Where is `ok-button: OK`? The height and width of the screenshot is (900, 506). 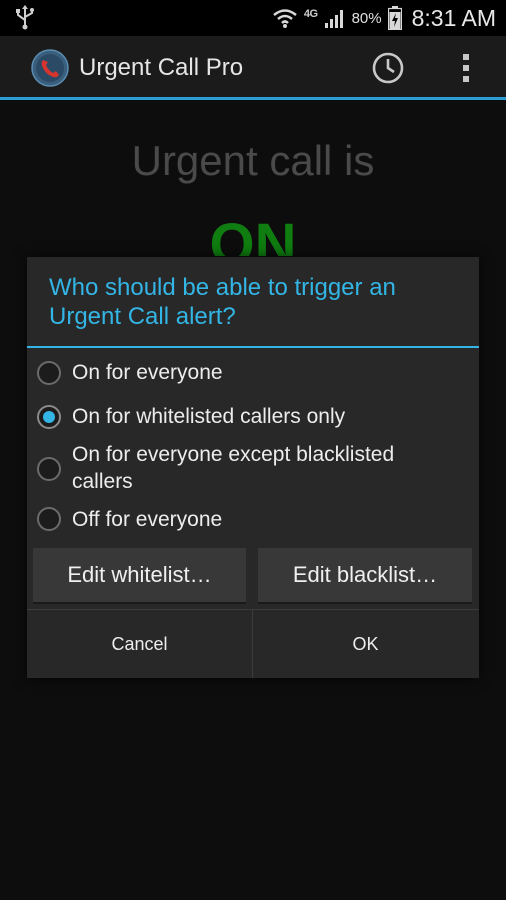 ok-button: OK is located at coordinates (365, 644).